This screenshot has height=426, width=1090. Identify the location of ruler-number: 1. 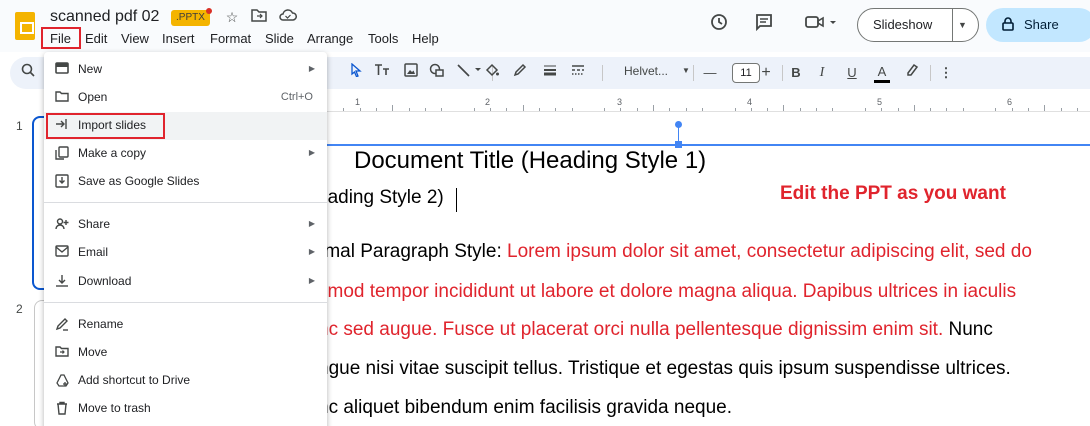
(358, 102).